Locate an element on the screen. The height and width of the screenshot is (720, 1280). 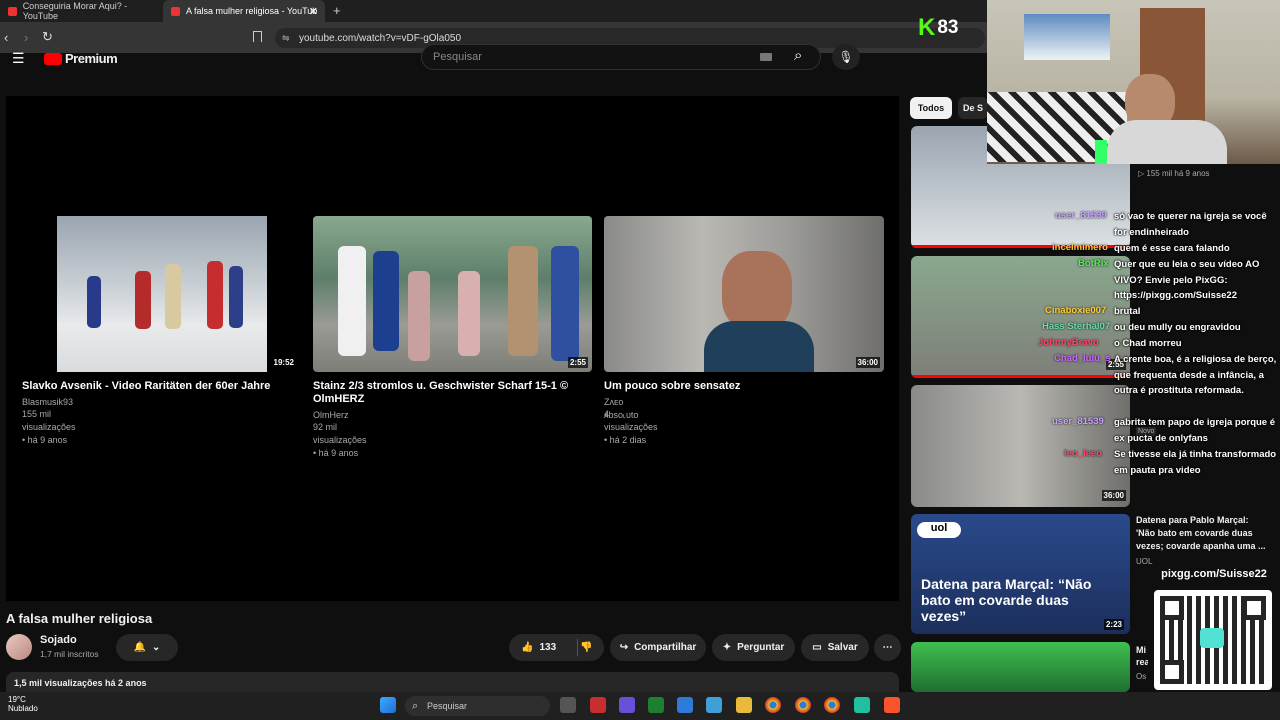
site-info-icon: ⇋ is located at coordinates (286, 38).